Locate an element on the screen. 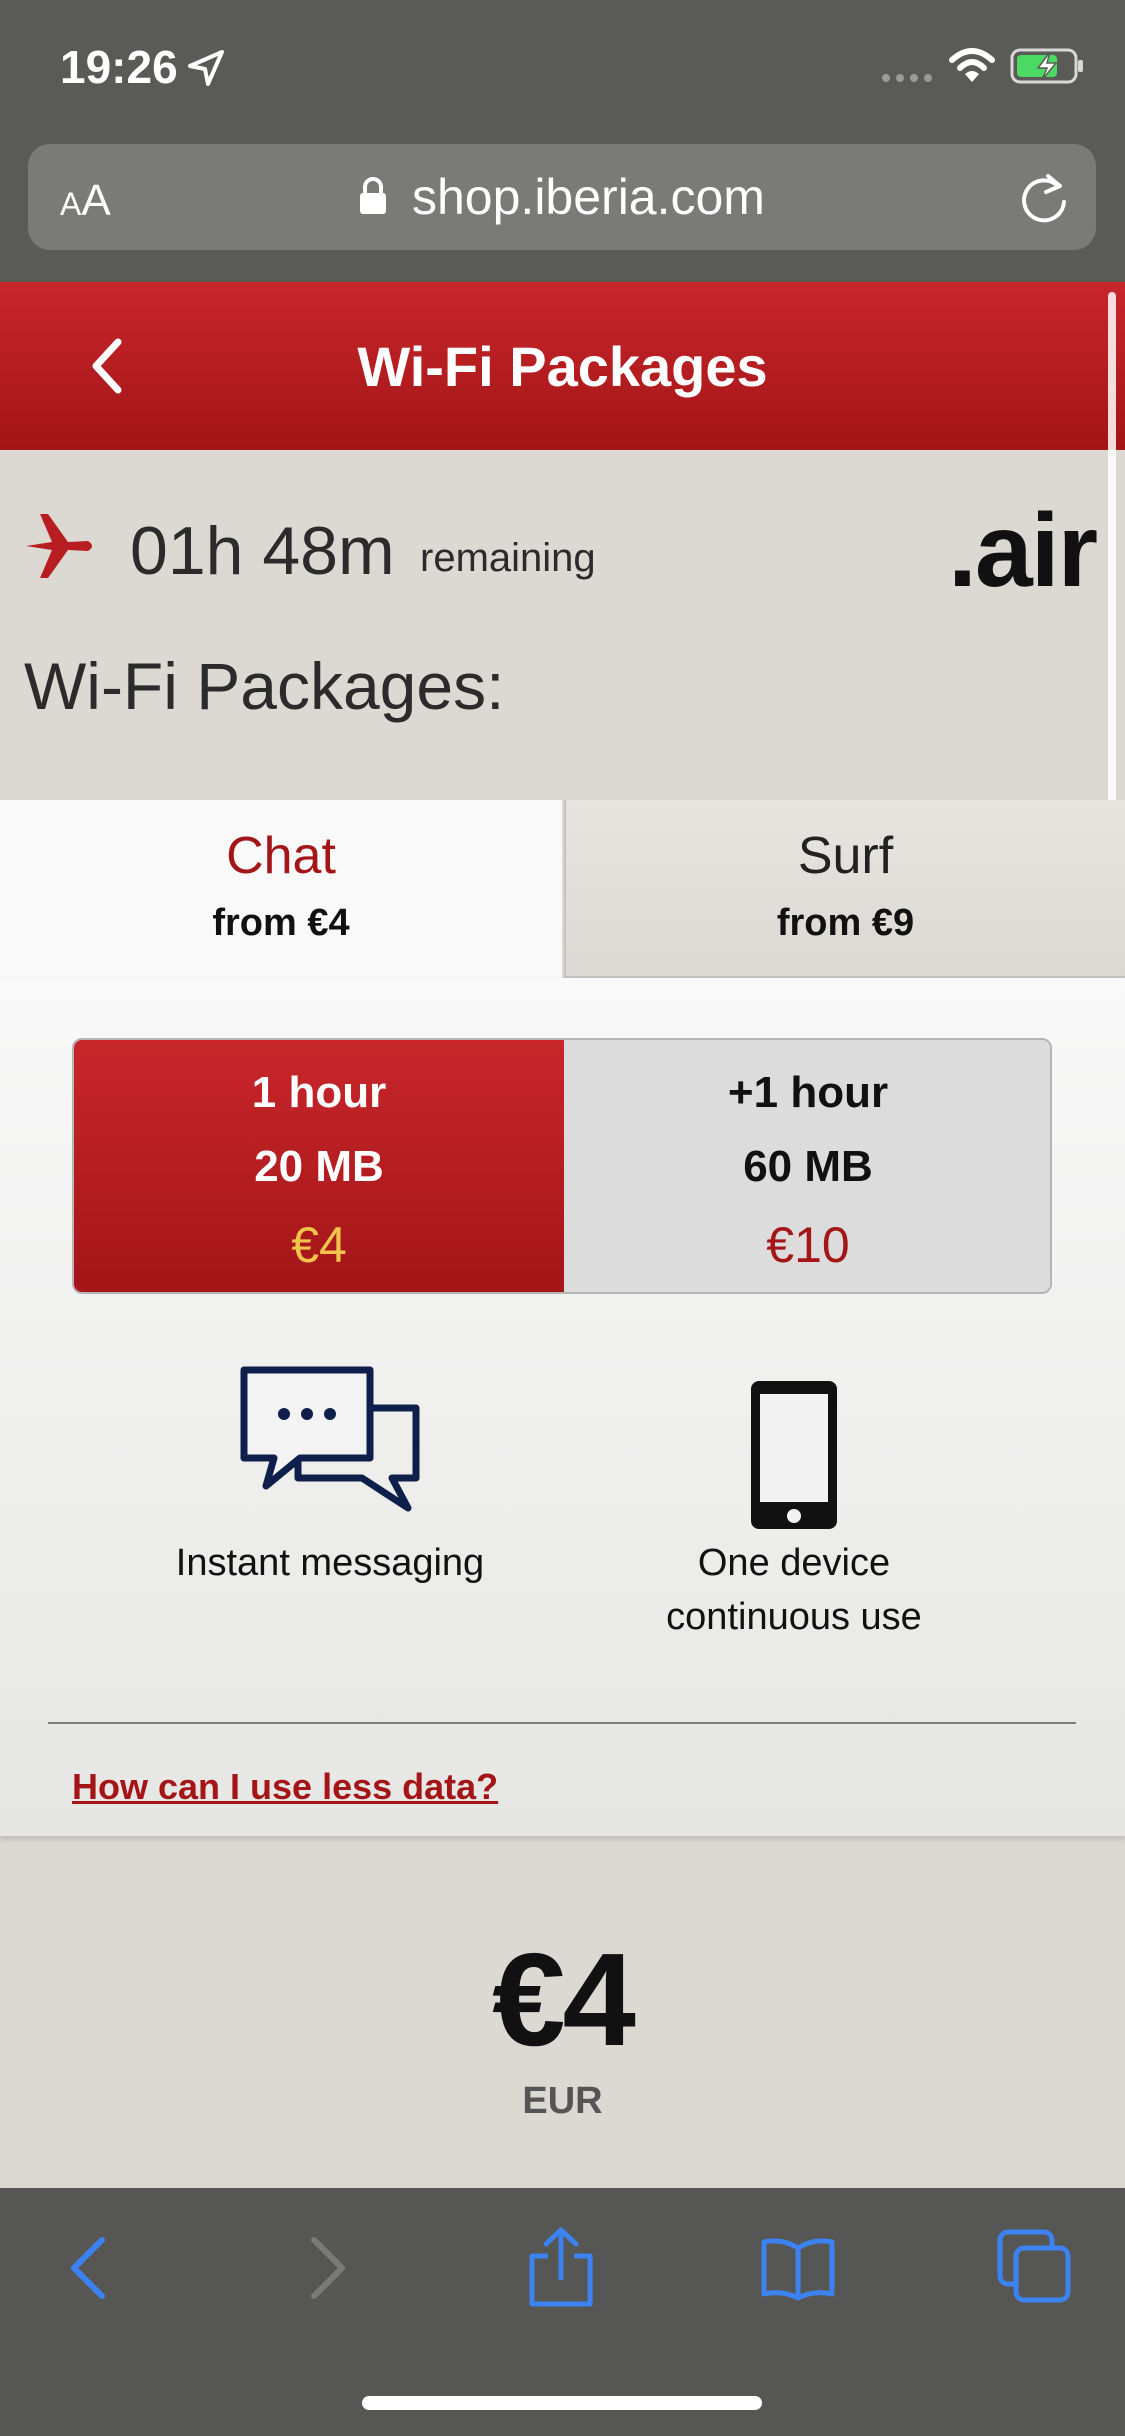  cellular-signal-icon is located at coordinates (907, 78).